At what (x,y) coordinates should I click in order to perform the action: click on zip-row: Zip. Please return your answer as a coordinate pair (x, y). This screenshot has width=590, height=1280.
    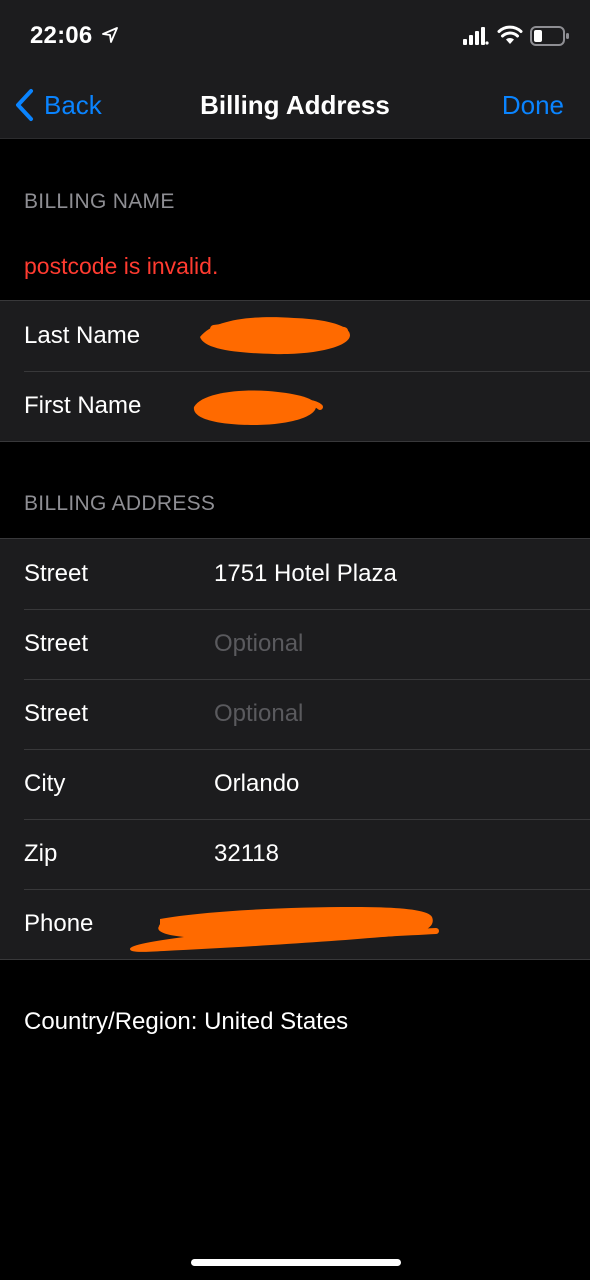
    Looking at the image, I should click on (295, 854).